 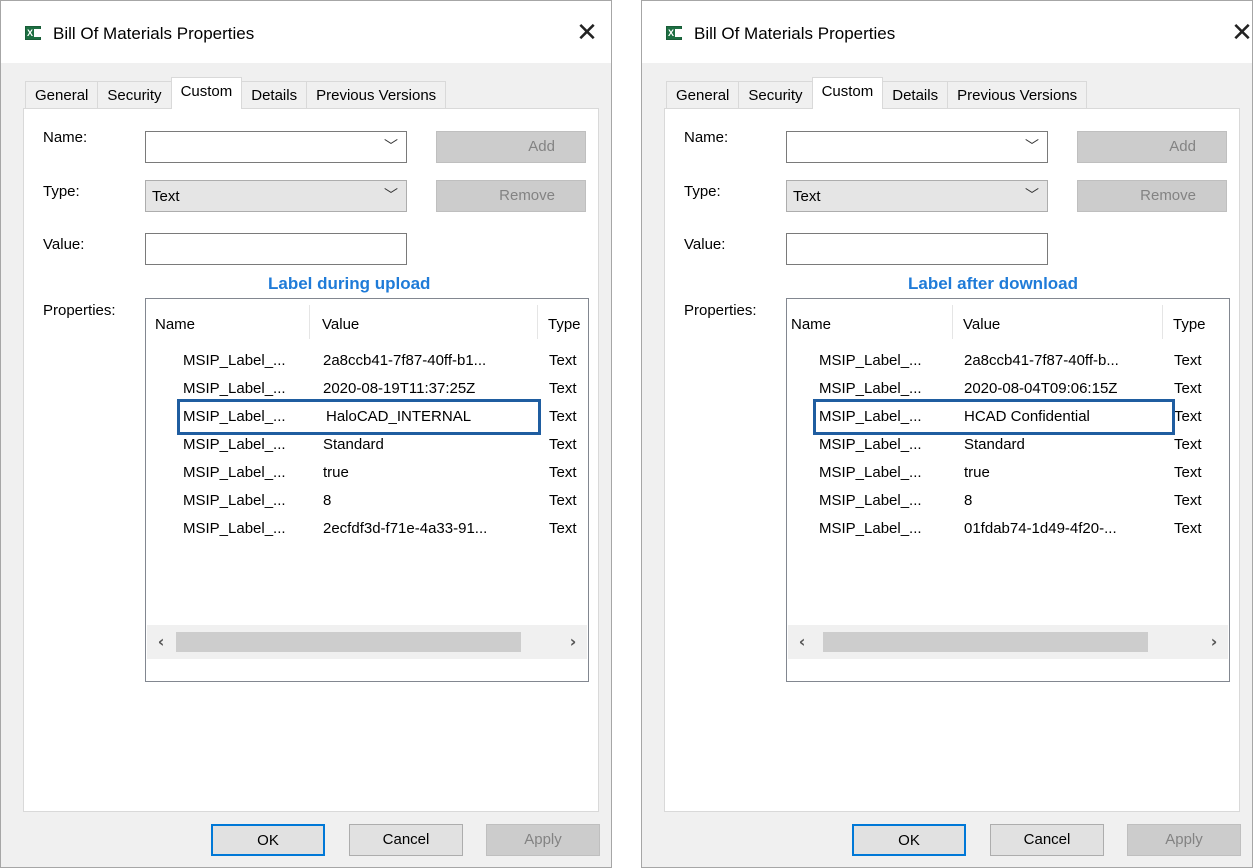 I want to click on row-value: Standard, so click(x=994, y=444).